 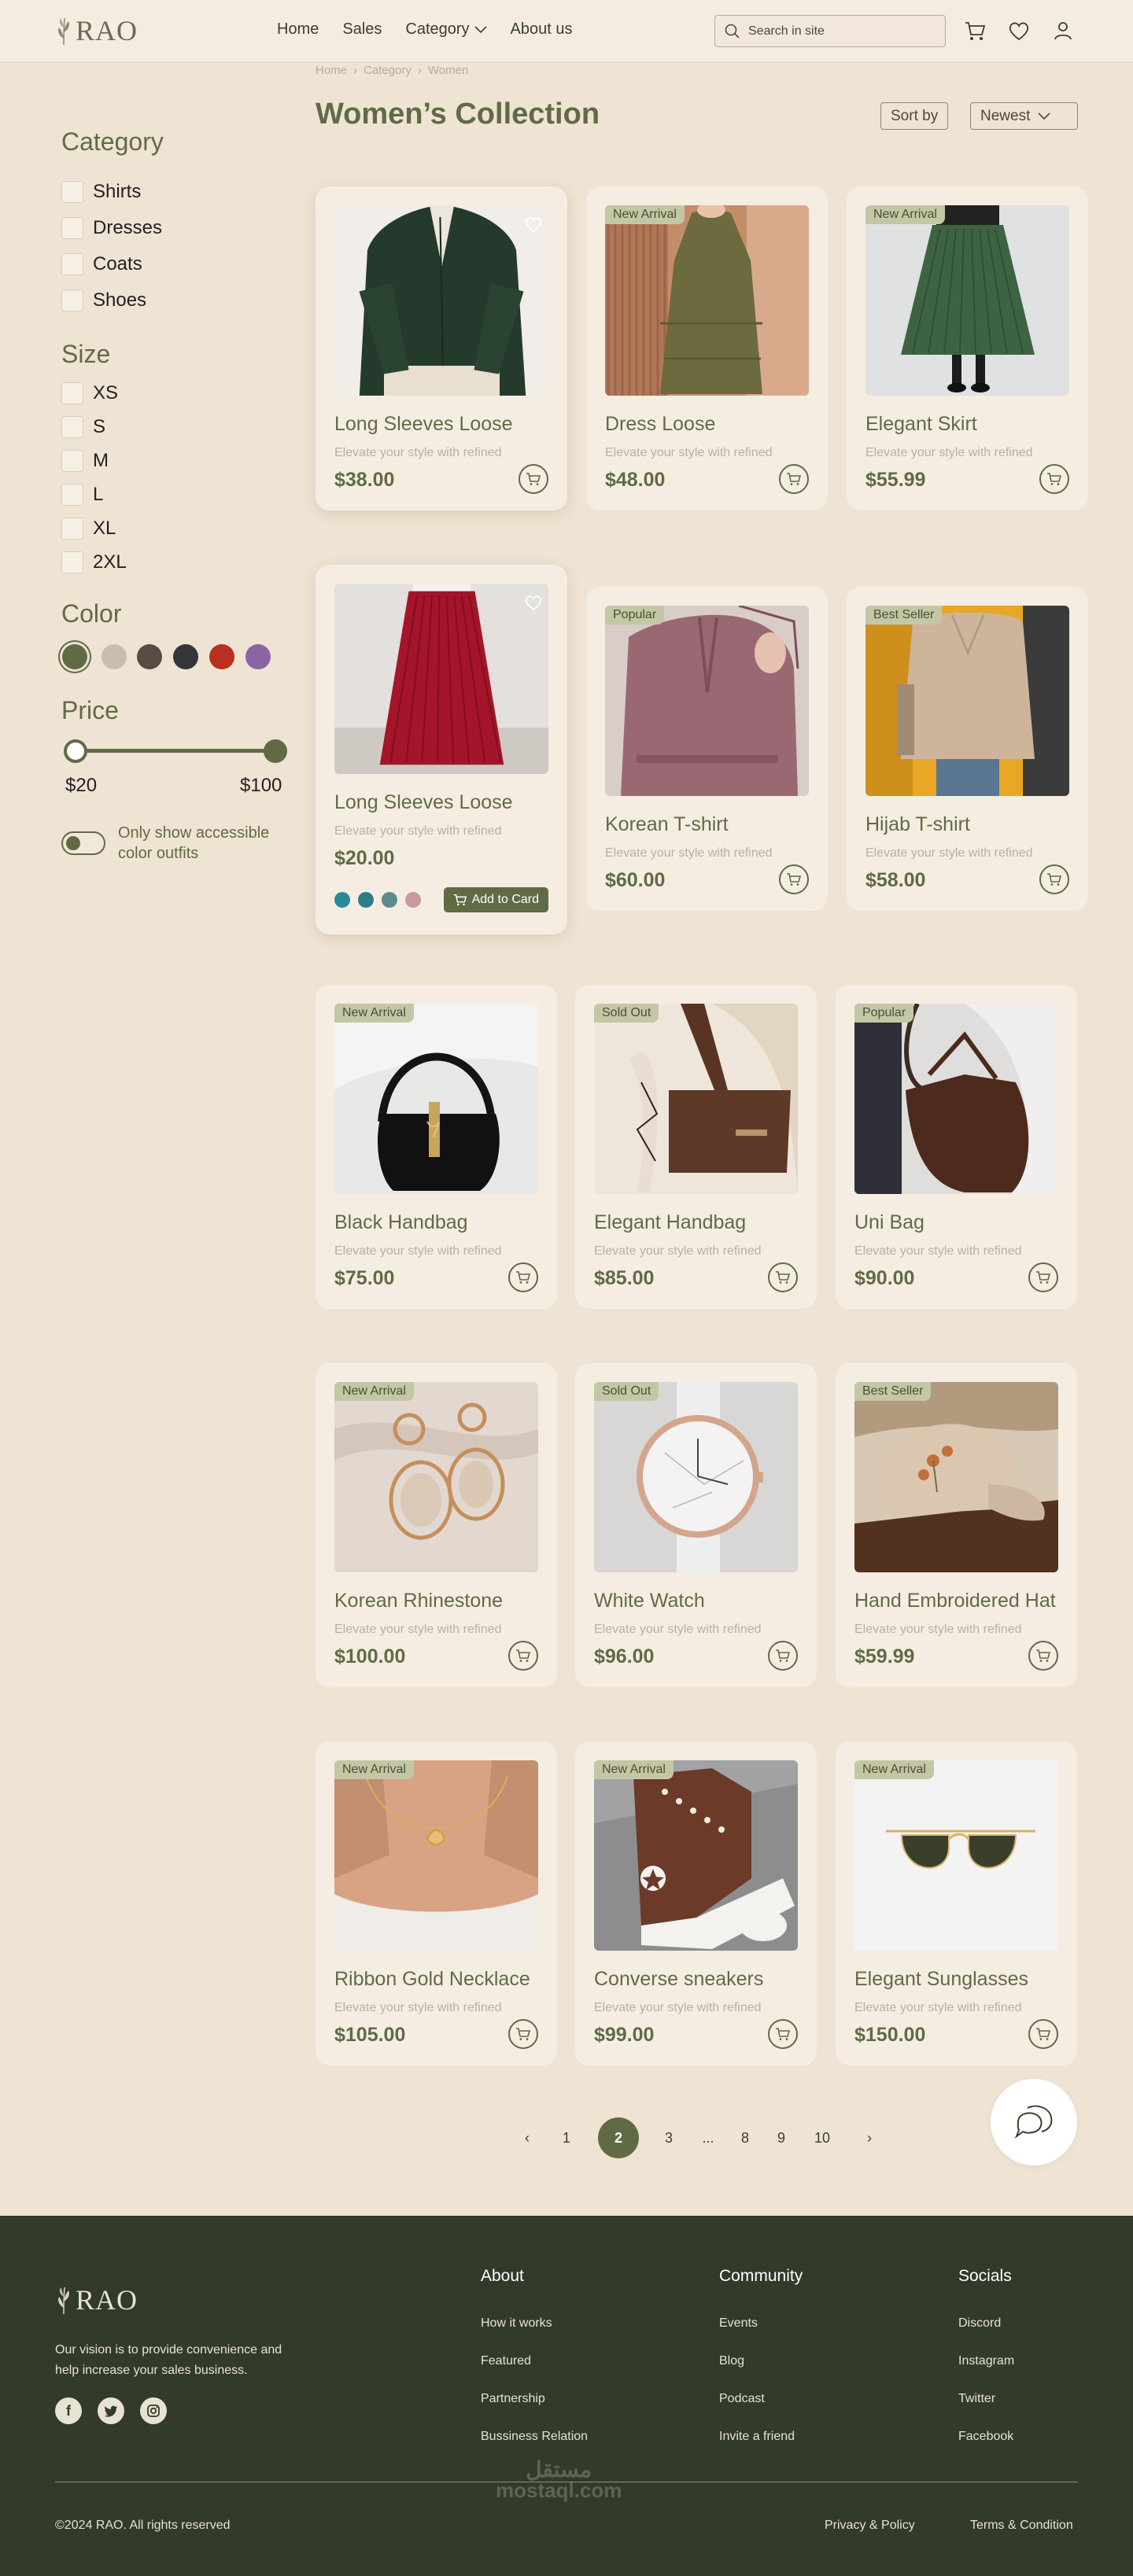 I want to click on footer-link-invite-friend: Invite a friend, so click(x=757, y=2437).